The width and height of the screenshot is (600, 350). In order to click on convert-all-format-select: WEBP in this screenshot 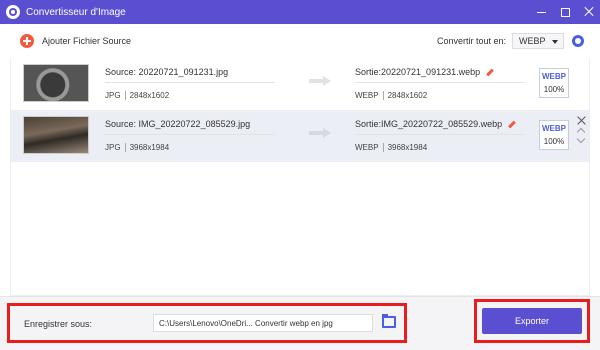, I will do `click(538, 41)`.